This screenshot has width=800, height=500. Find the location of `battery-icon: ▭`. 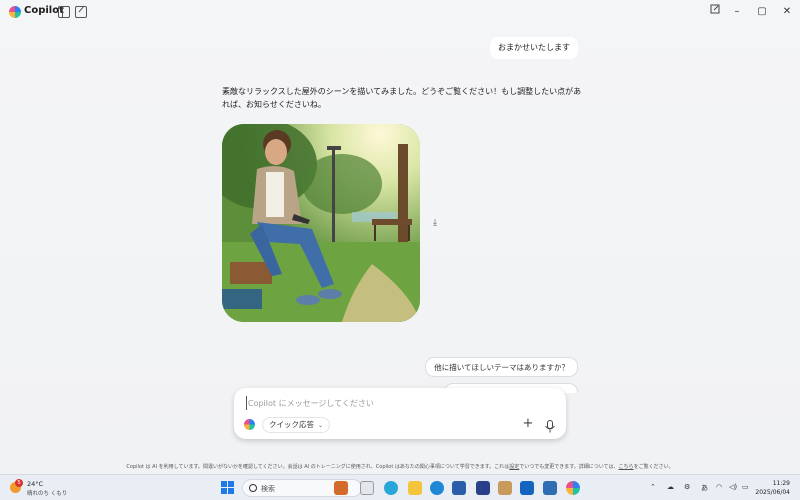

battery-icon: ▭ is located at coordinates (745, 487).